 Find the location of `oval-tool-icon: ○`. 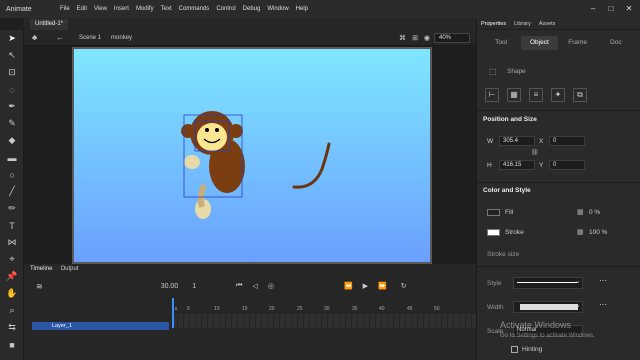

oval-tool-icon: ○ is located at coordinates (12, 174).